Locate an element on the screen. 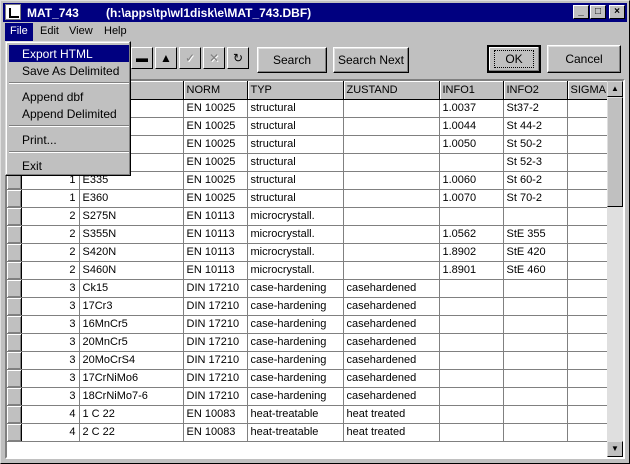 The width and height of the screenshot is (630, 464). menu-item-append-dbf: Append dbf is located at coordinates (69, 96).